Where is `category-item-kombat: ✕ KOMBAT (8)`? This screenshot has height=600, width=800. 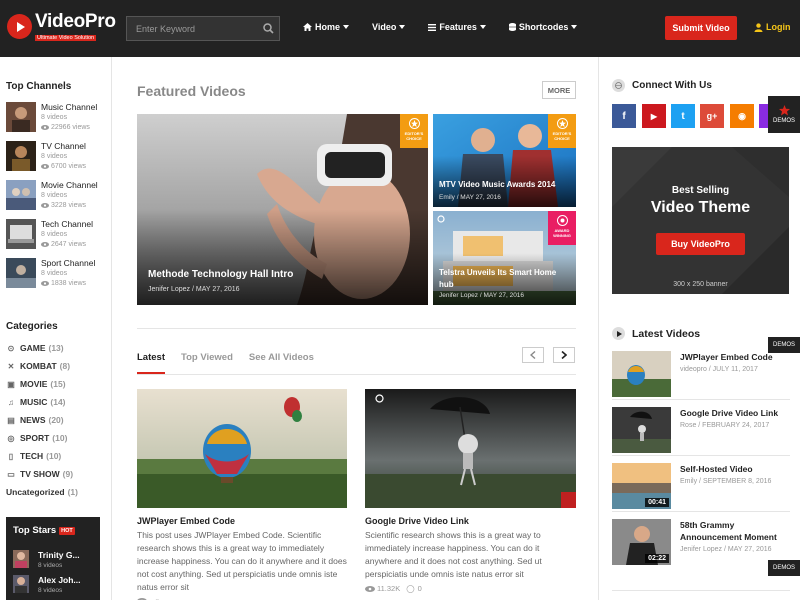
category-item-kombat: ✕ KOMBAT (8) is located at coordinates (38, 366).